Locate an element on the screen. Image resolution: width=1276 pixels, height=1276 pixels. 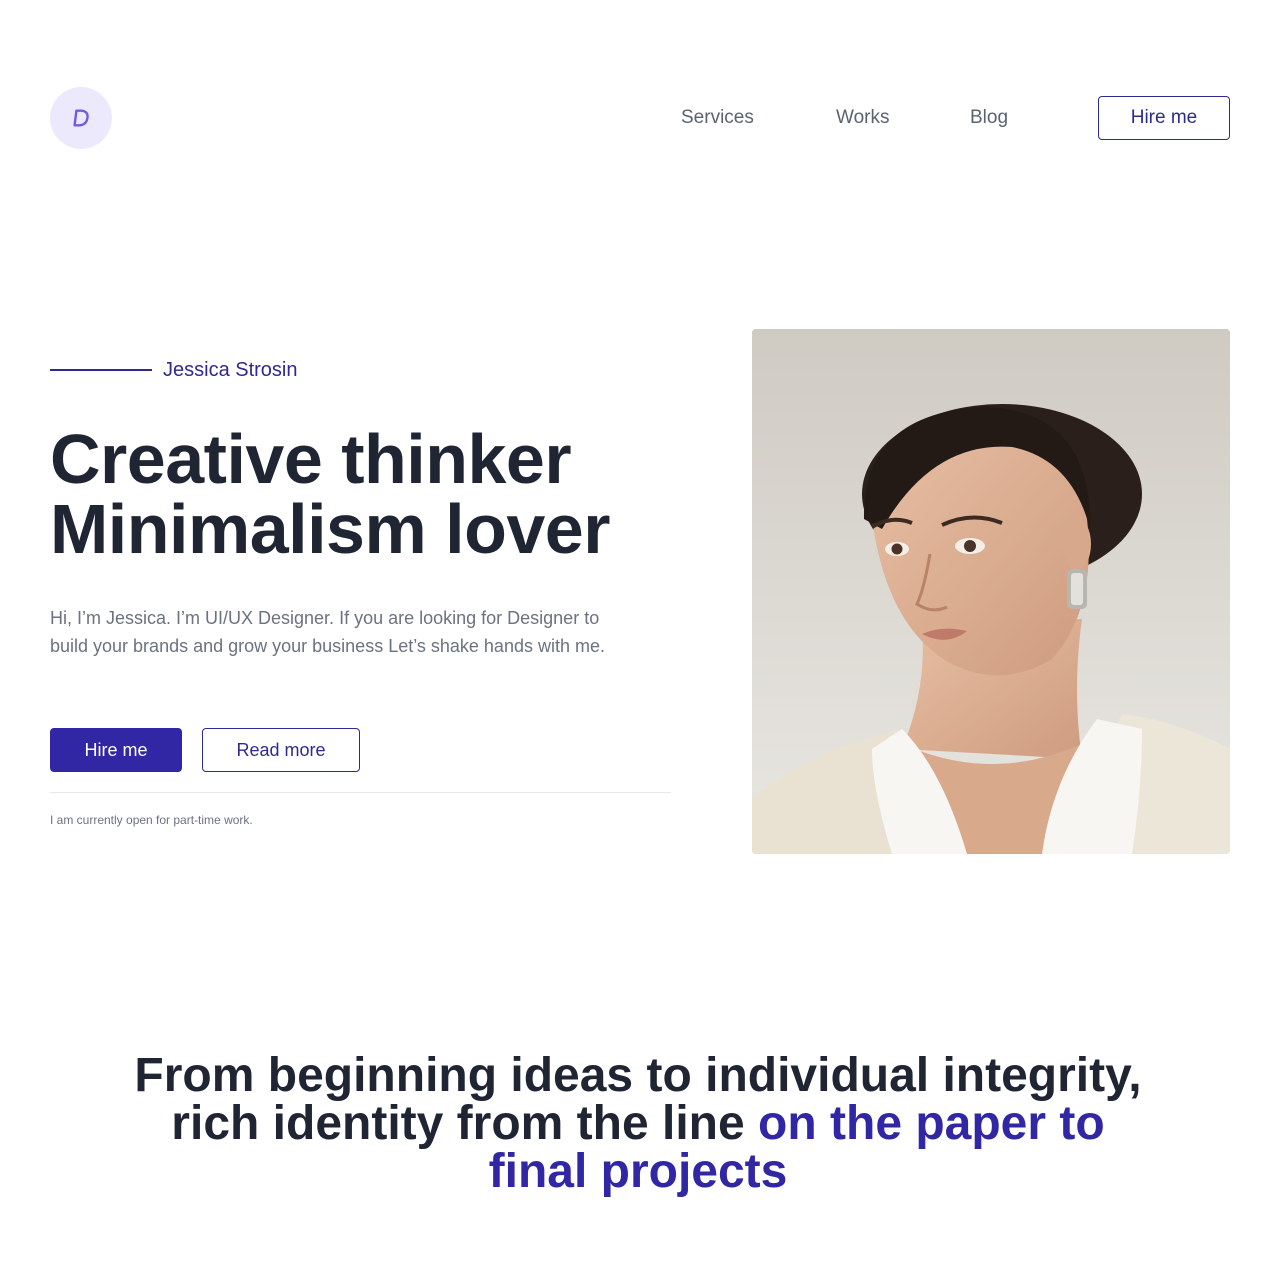
hero-title-line-2: Minimalism lover is located at coordinates (330, 529).